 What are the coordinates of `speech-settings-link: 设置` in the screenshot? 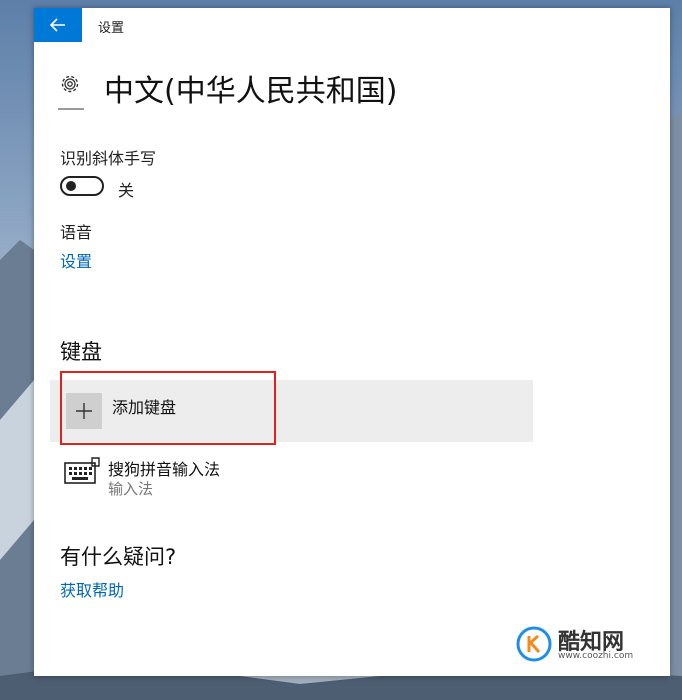 It's located at (76, 260).